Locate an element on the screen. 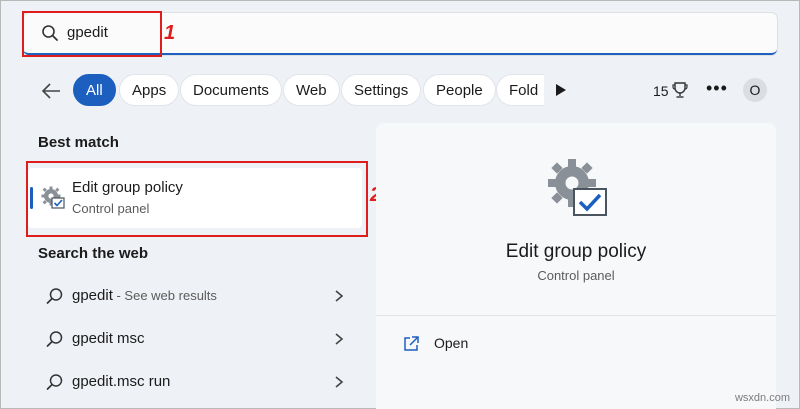 This screenshot has height=409, width=800. web-result-query: gpedit is located at coordinates (92, 295).